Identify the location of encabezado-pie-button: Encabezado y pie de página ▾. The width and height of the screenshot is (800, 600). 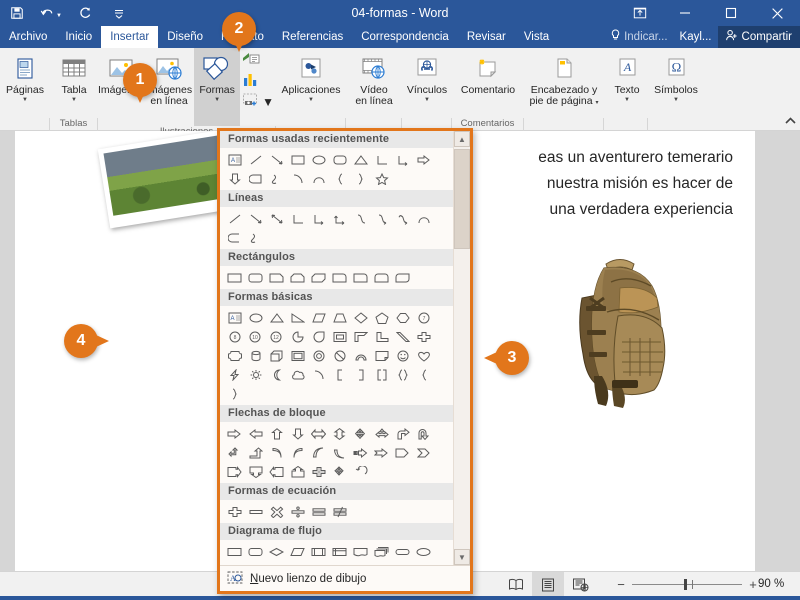
(564, 79).